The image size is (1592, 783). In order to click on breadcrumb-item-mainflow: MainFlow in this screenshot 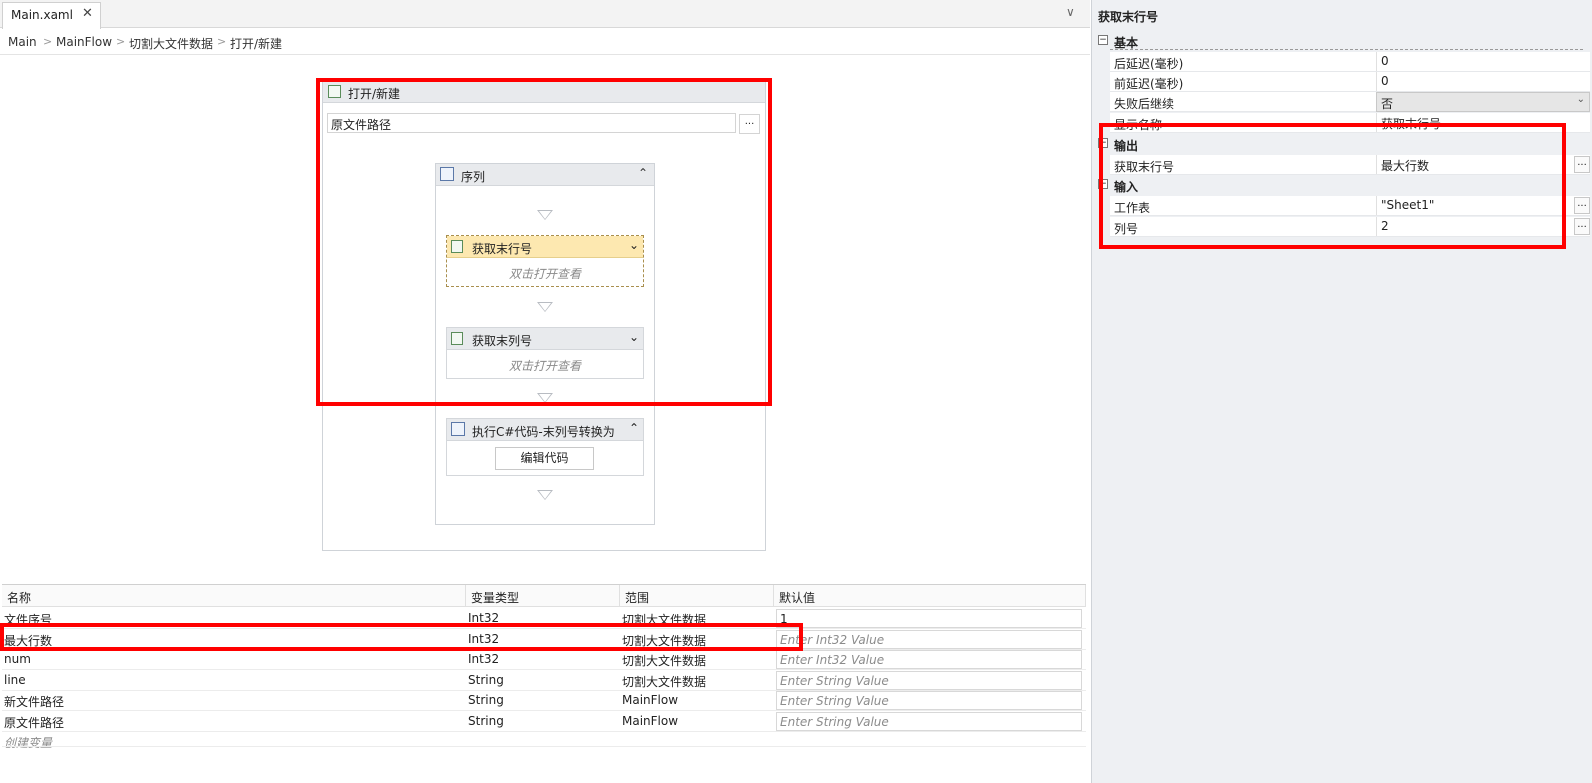, I will do `click(84, 42)`.